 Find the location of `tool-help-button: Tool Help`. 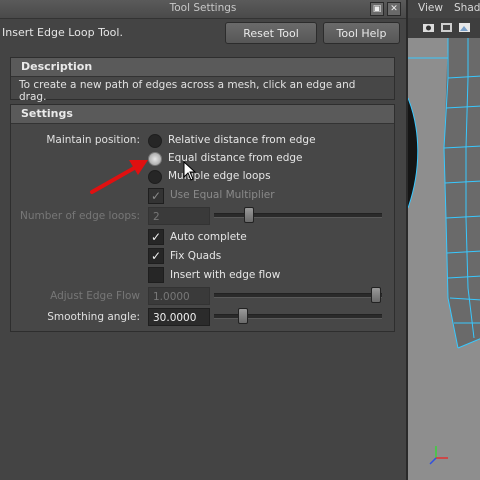

tool-help-button: Tool Help is located at coordinates (361, 33).